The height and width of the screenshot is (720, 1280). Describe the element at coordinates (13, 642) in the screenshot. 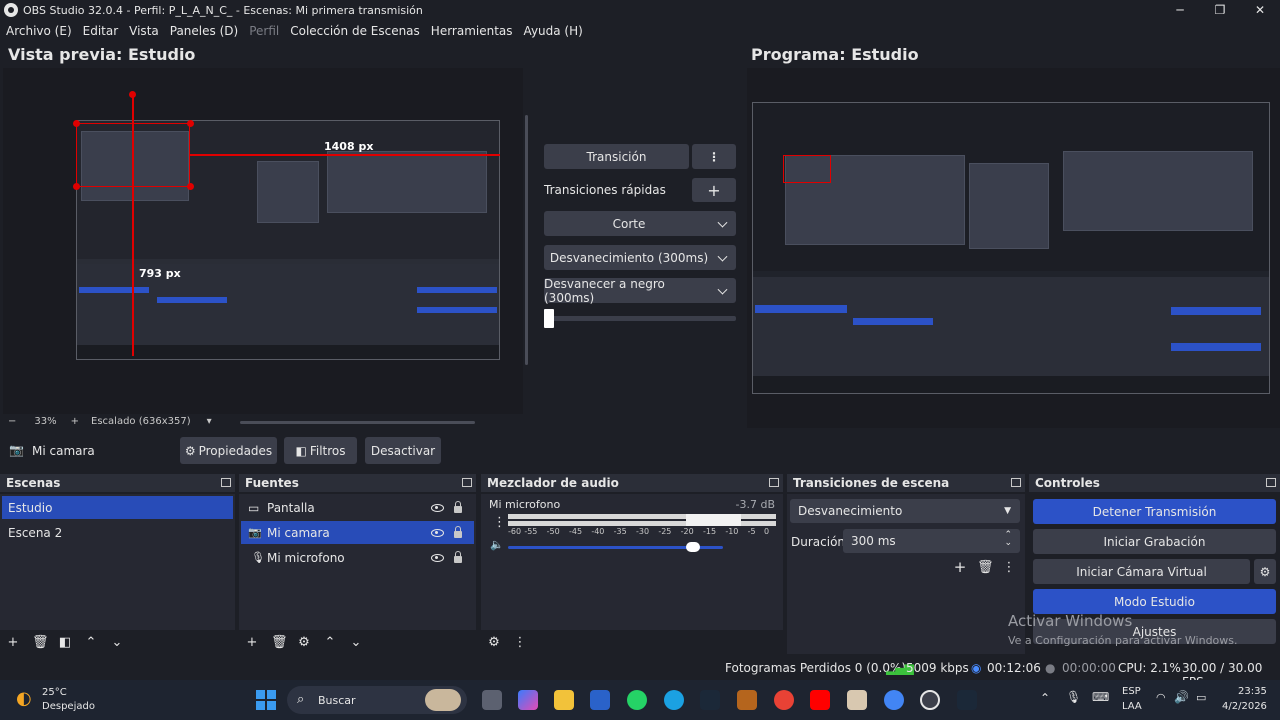

I see `add-scene-icon: +` at that location.